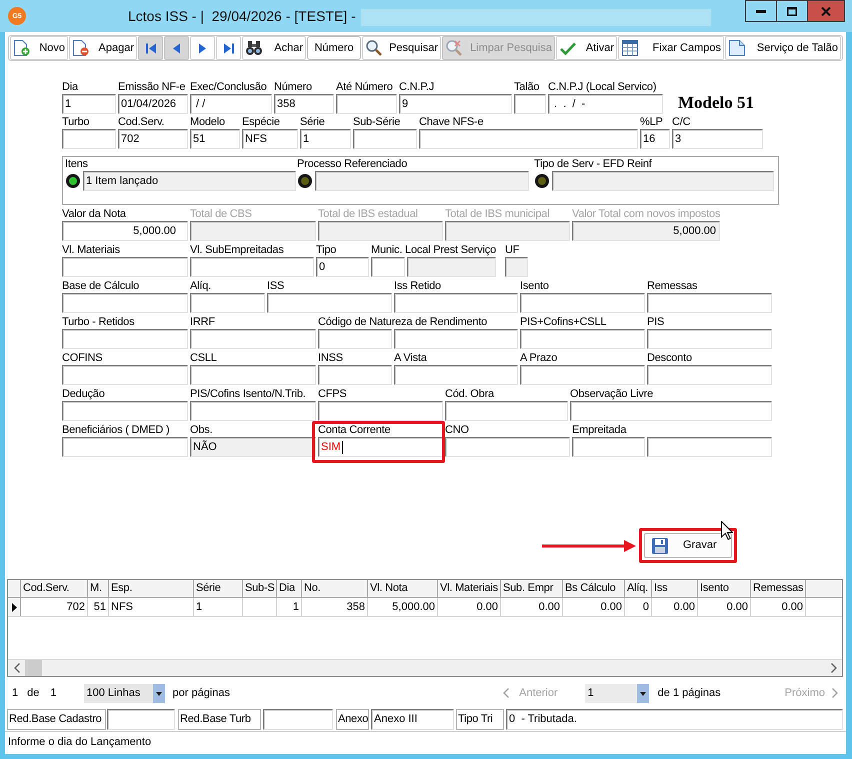  Describe the element at coordinates (189, 181) in the screenshot. I see `text-field: 1 Item lançado` at that location.